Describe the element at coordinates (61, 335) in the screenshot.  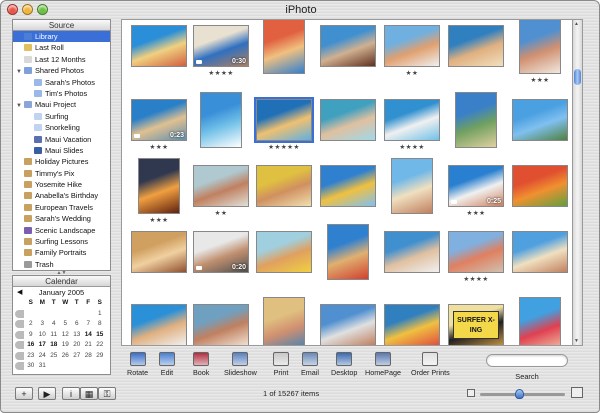
I see `calendar-week-row: 9 10 11 12 13 14 15` at that location.